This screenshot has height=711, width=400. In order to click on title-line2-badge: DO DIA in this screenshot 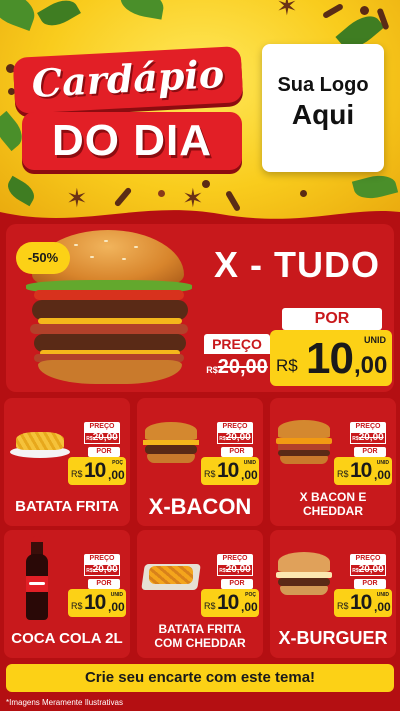, I will do `click(132, 141)`.